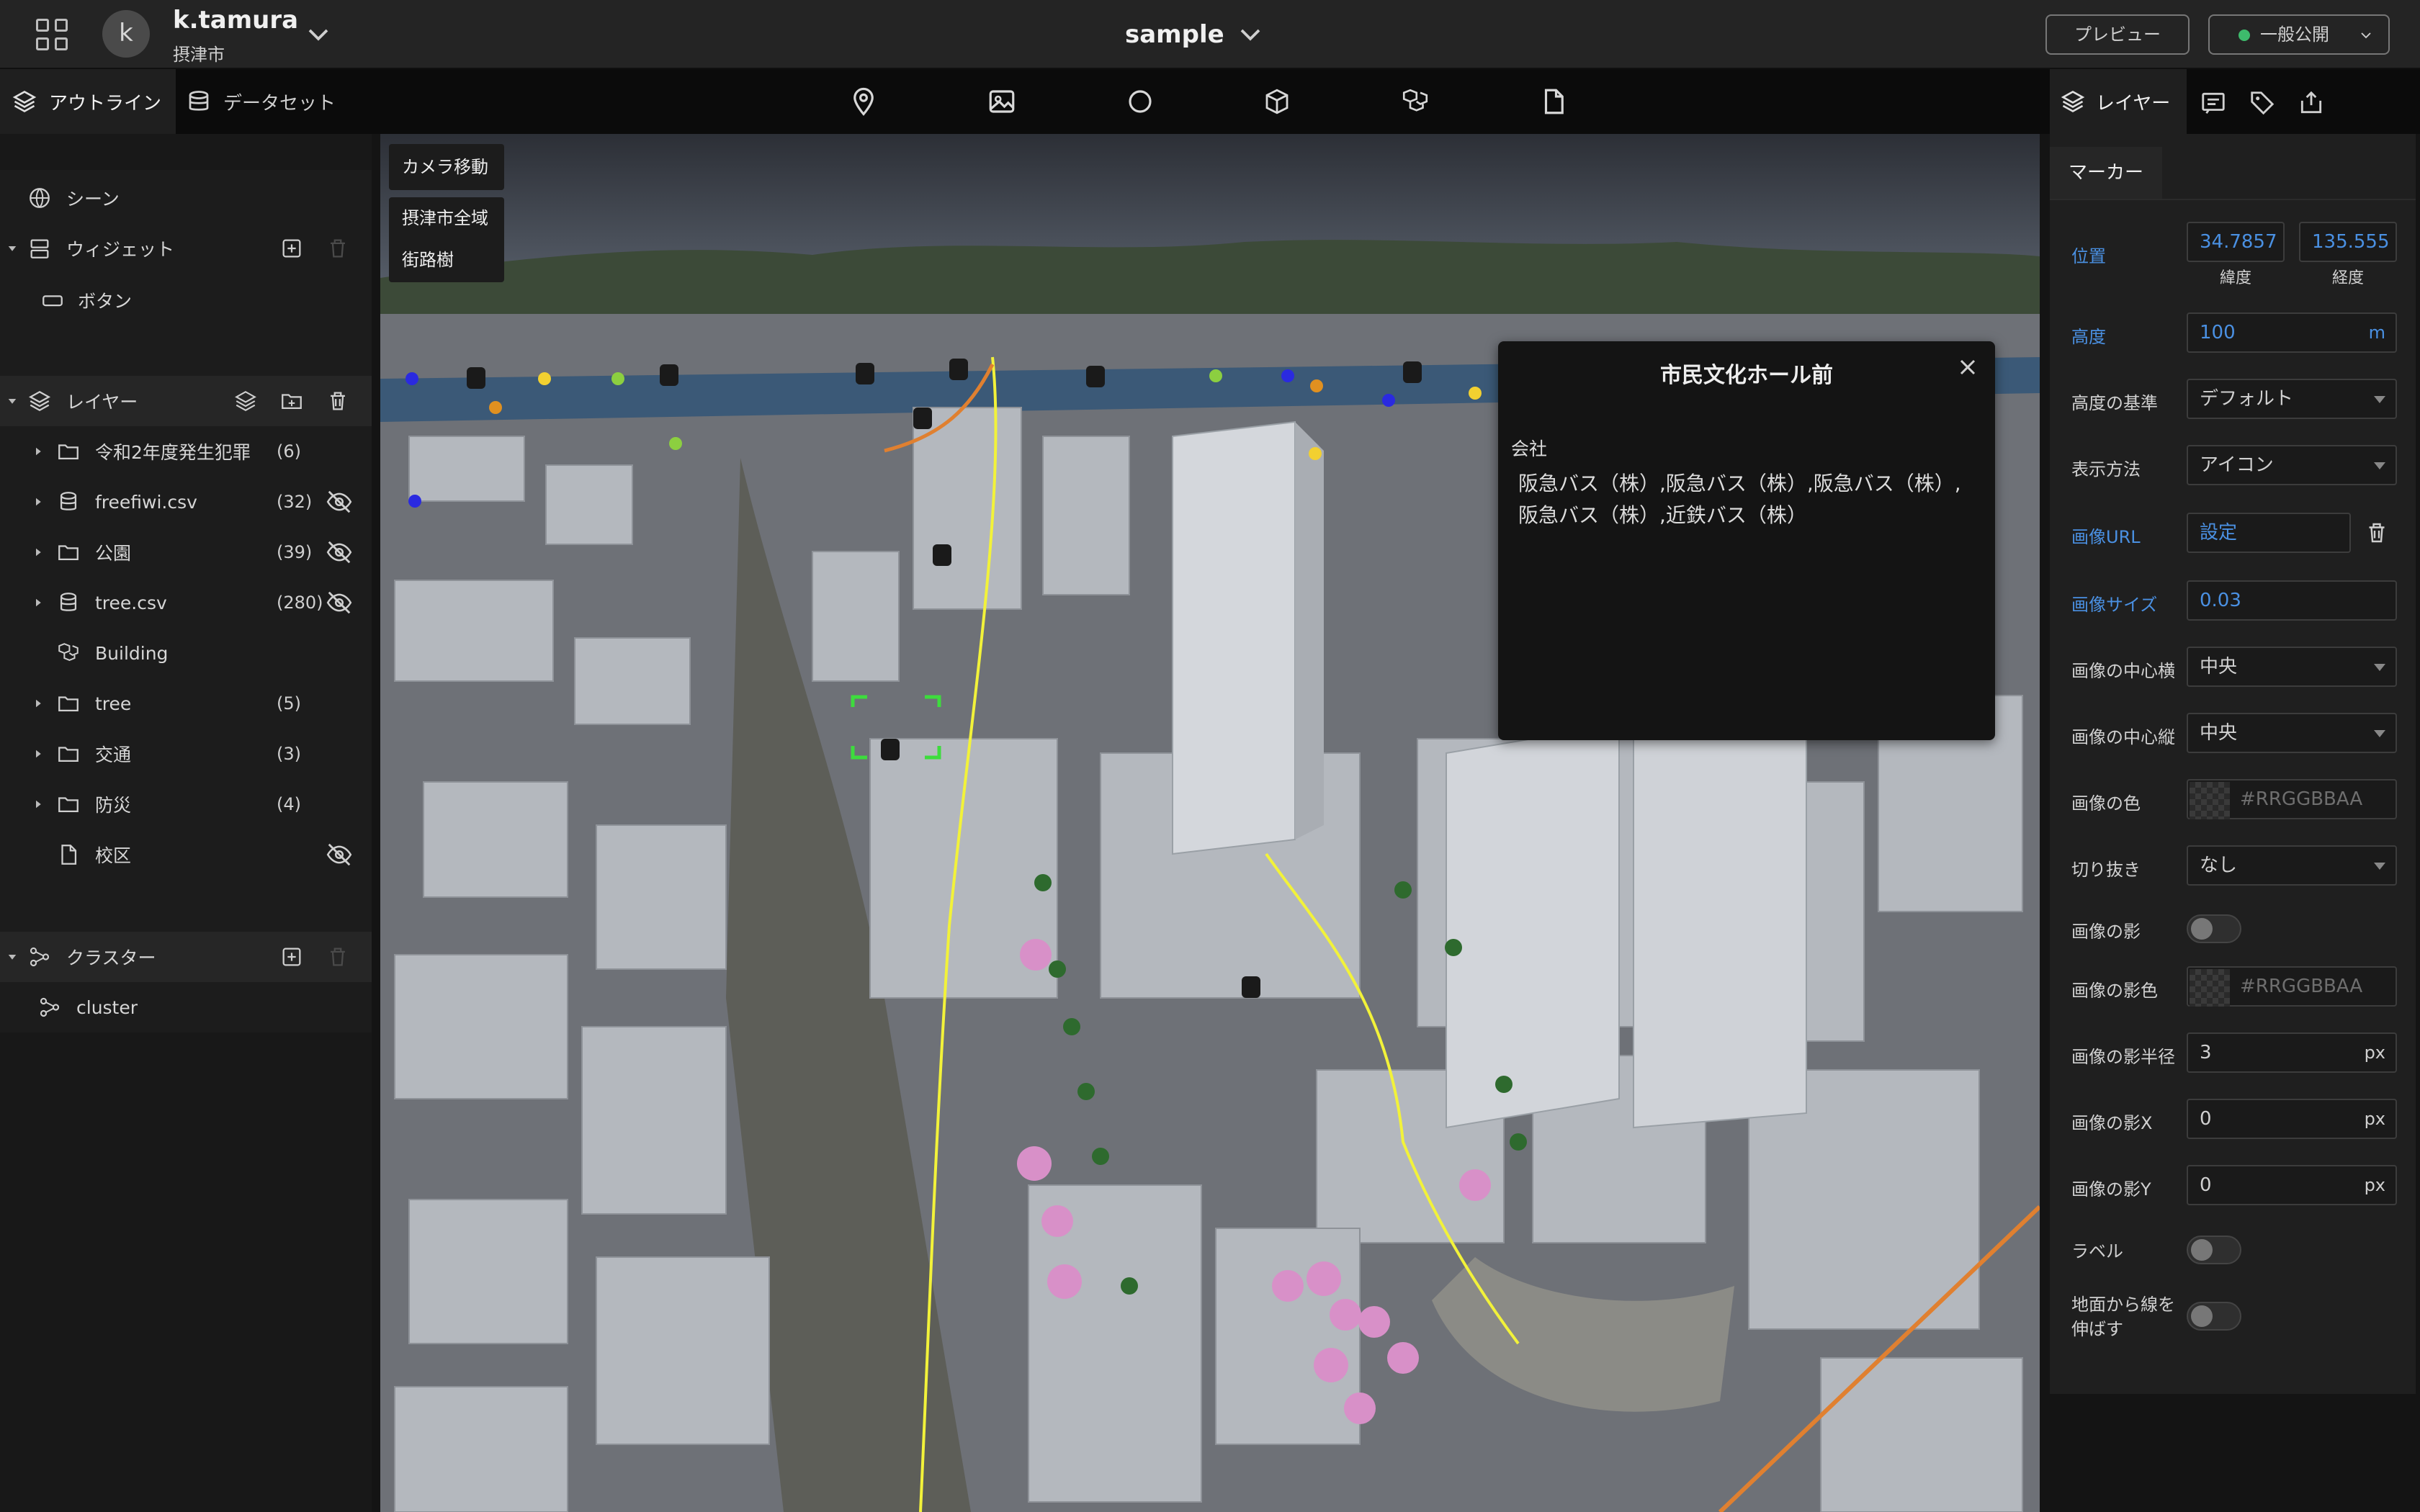 The width and height of the screenshot is (2420, 1512). I want to click on file-icon, so click(1553, 101).